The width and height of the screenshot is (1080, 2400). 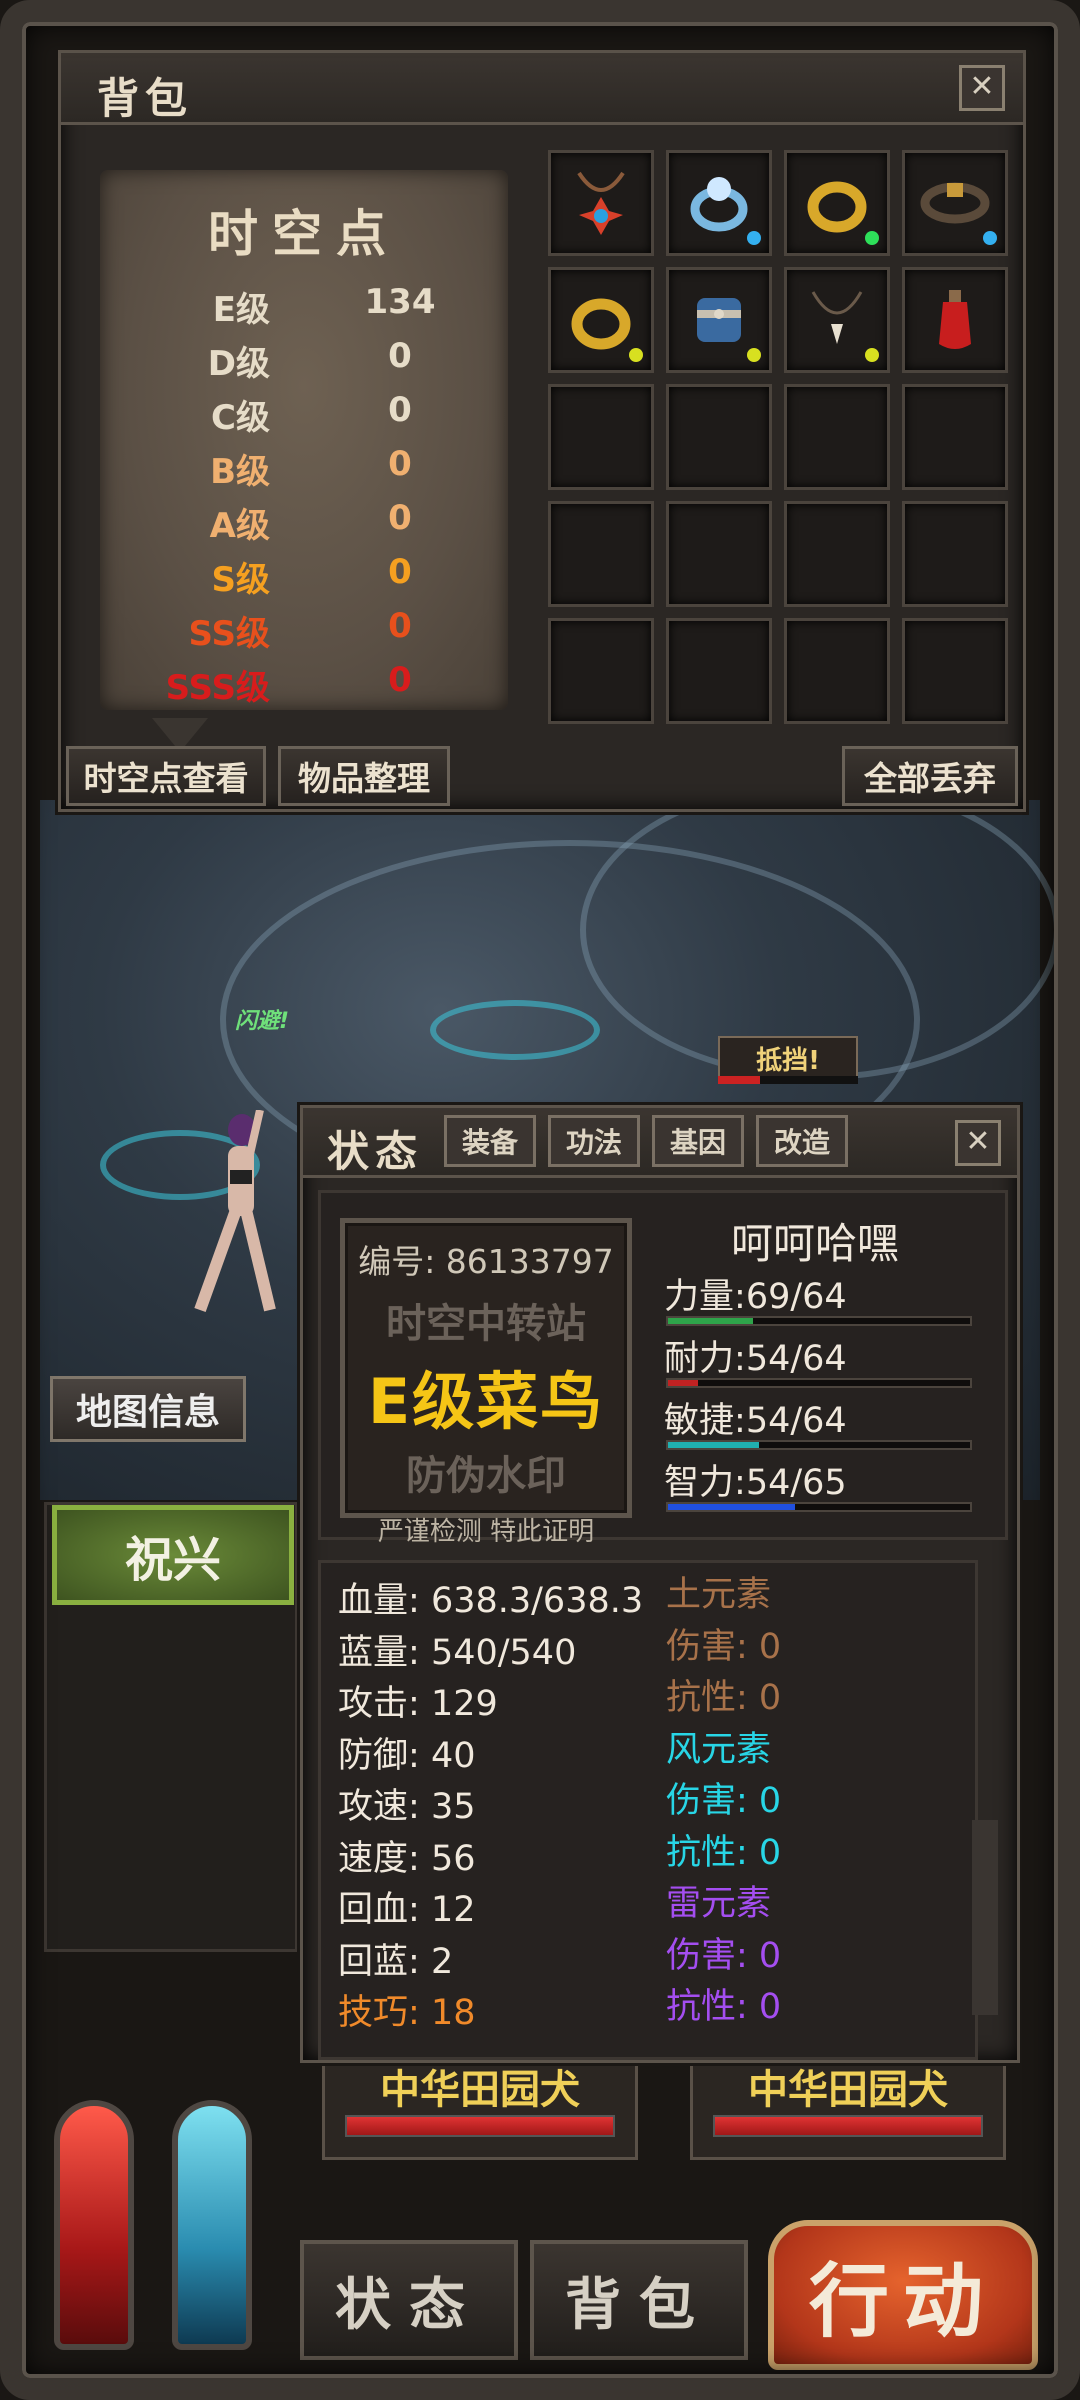 What do you see at coordinates (594, 1141) in the screenshot?
I see `tab-skills: 功法` at bounding box center [594, 1141].